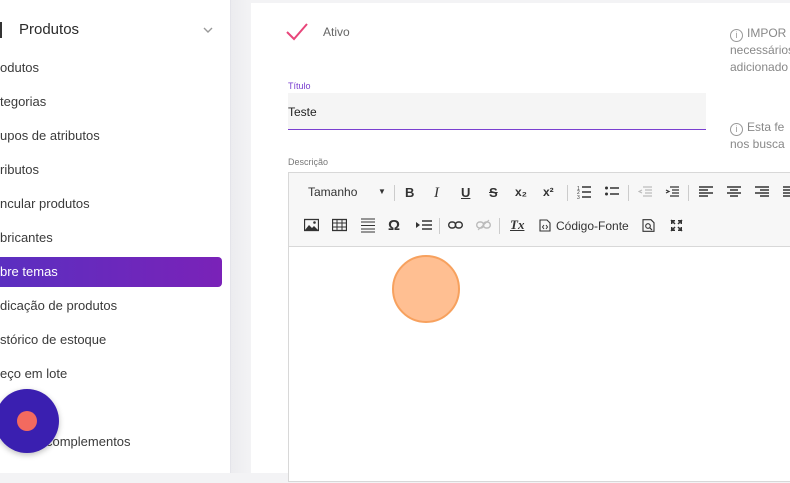 The width and height of the screenshot is (790, 483). I want to click on fullscreen-icon, so click(676, 225).